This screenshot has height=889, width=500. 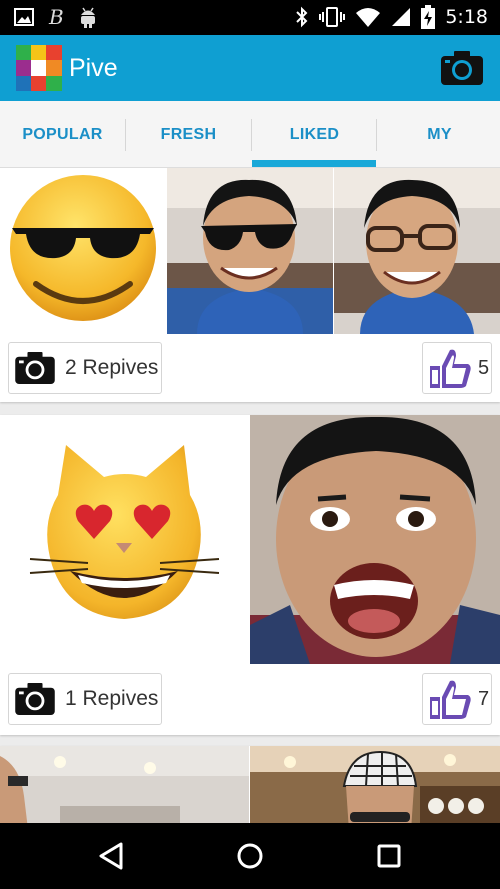 I want to click on back-icon, so click(x=111, y=856).